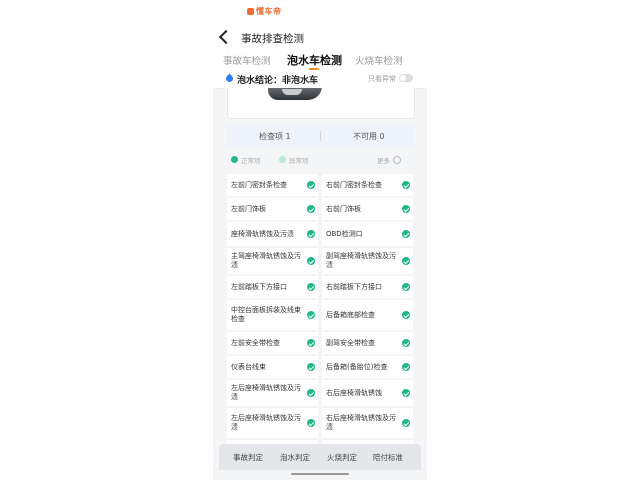 The width and height of the screenshot is (640, 480). I want to click on check-item: 座椅滑轨锈蚀及污渍, so click(272, 234).